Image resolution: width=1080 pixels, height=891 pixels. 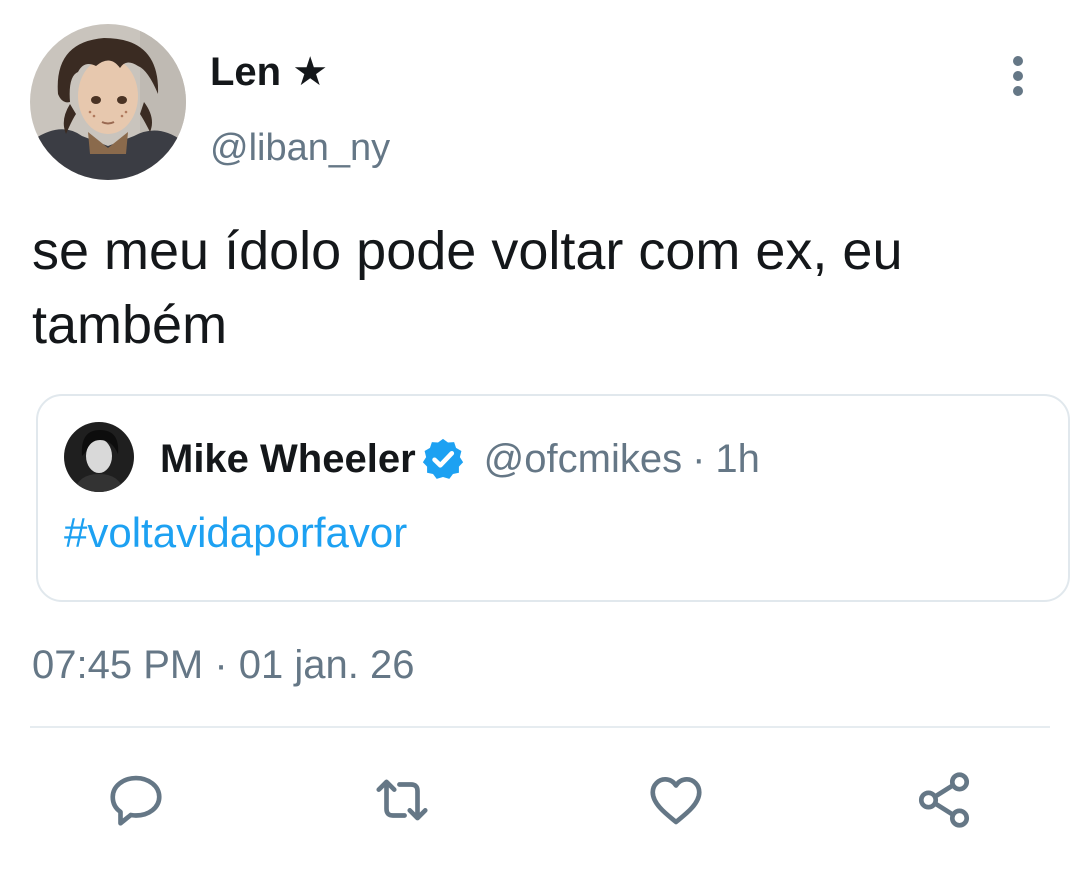 I want to click on more-vertical-icon, so click(x=1018, y=76).